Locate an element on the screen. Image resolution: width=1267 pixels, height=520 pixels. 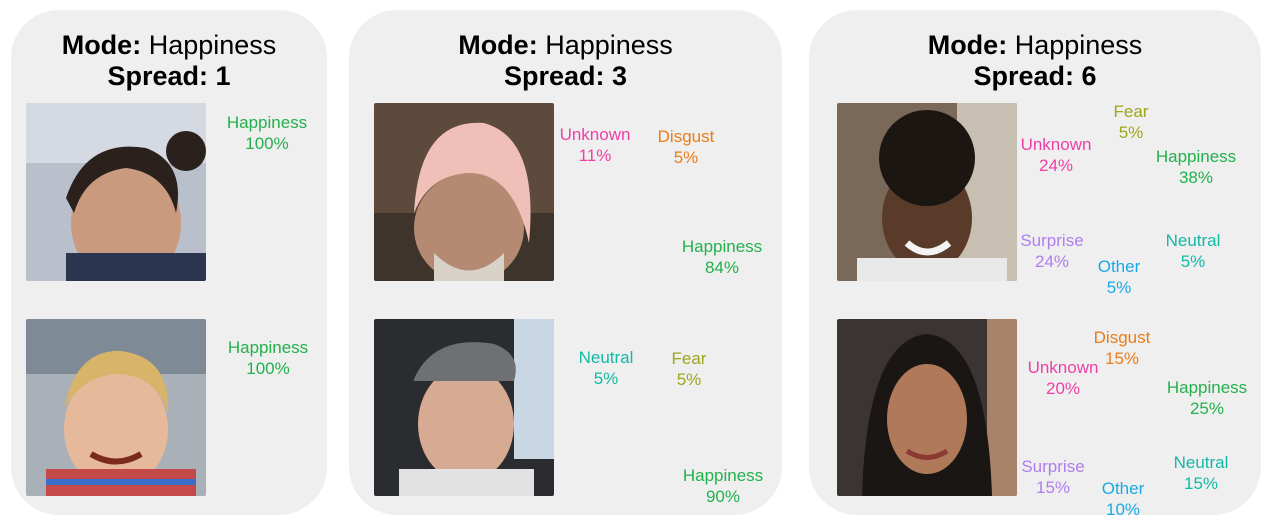
panel-title: Mode: Happiness Spread: 6 is located at coordinates (1035, 61).